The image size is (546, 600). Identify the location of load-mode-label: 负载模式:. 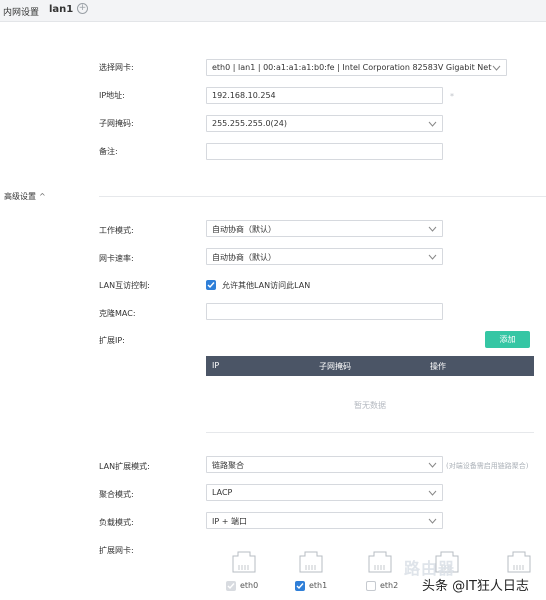
(116, 522).